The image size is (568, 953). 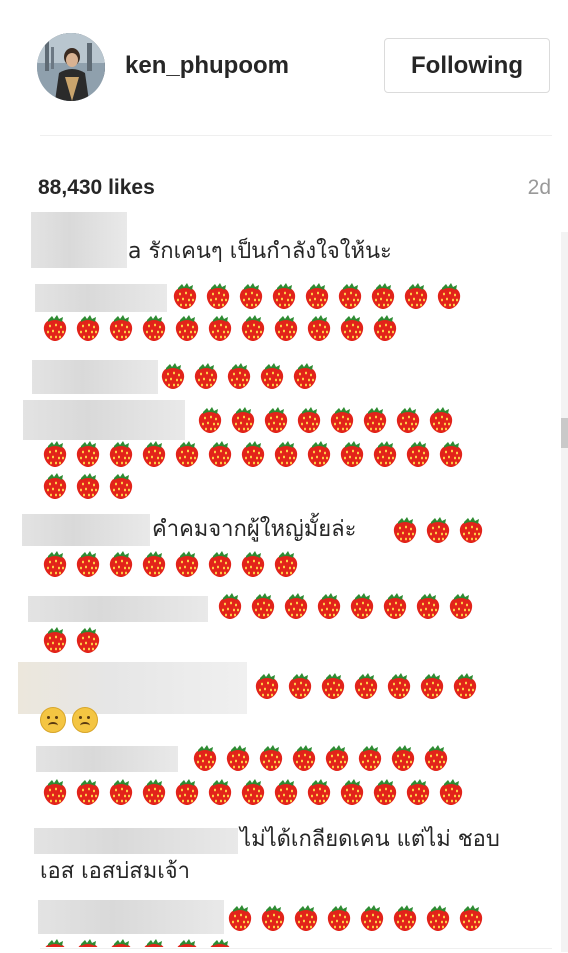 I want to click on frowning-face-icon, so click(x=53, y=720).